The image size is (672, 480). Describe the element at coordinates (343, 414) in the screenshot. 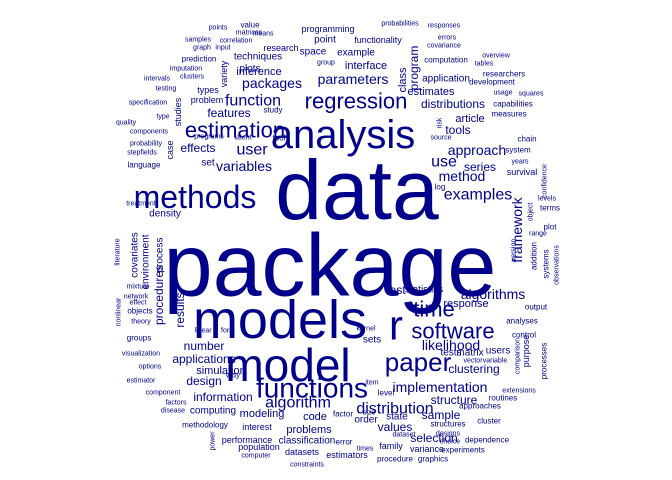

I see `word-factor: factor` at that location.